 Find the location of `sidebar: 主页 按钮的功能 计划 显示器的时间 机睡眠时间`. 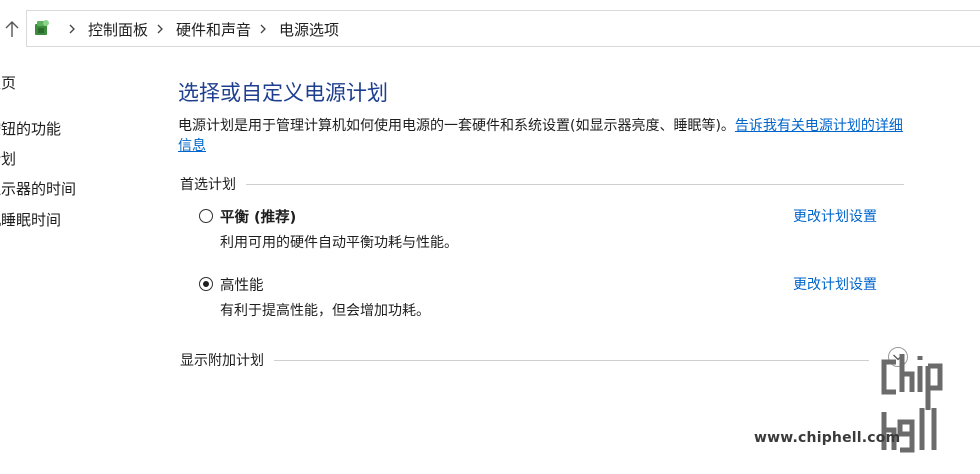

sidebar: 主页 按钮的功能 计划 显示器的时间 机睡眠时间 is located at coordinates (70, 237).